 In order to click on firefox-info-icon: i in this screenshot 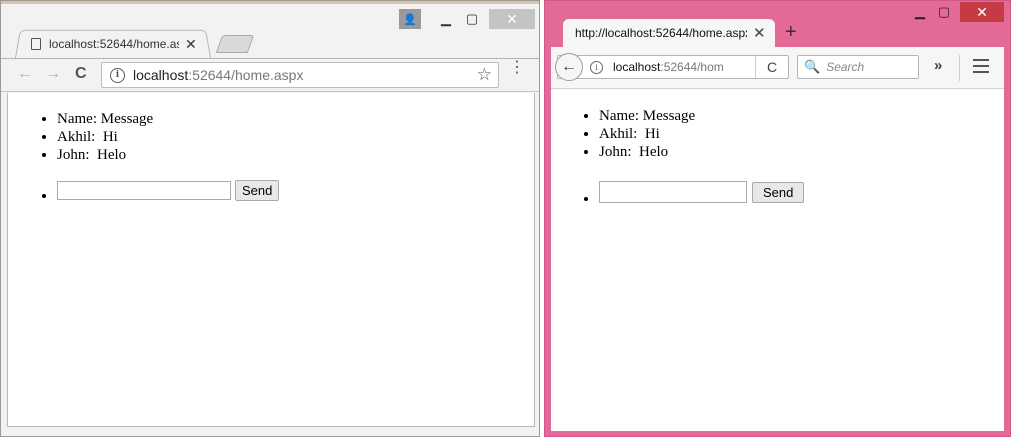, I will do `click(596, 67)`.